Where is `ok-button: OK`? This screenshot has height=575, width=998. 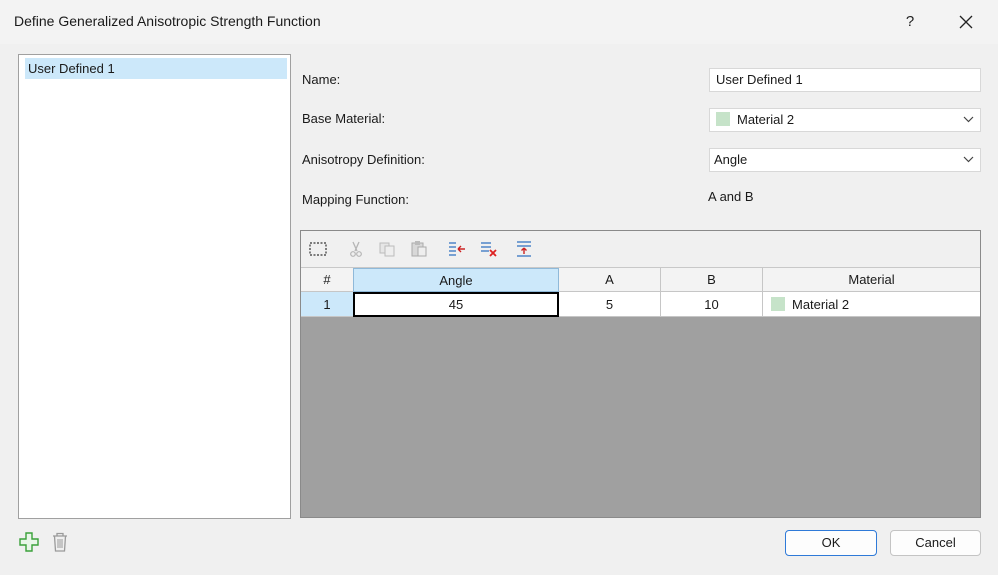 ok-button: OK is located at coordinates (831, 543).